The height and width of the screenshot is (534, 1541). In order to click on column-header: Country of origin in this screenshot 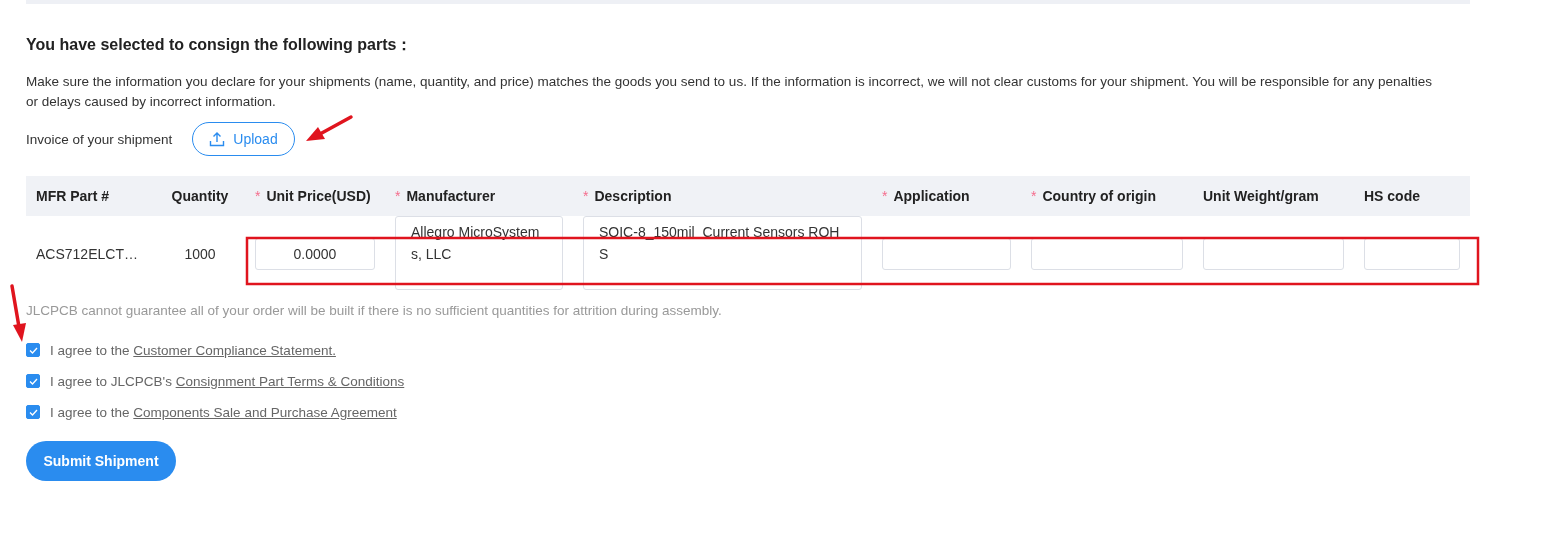, I will do `click(1099, 196)`.